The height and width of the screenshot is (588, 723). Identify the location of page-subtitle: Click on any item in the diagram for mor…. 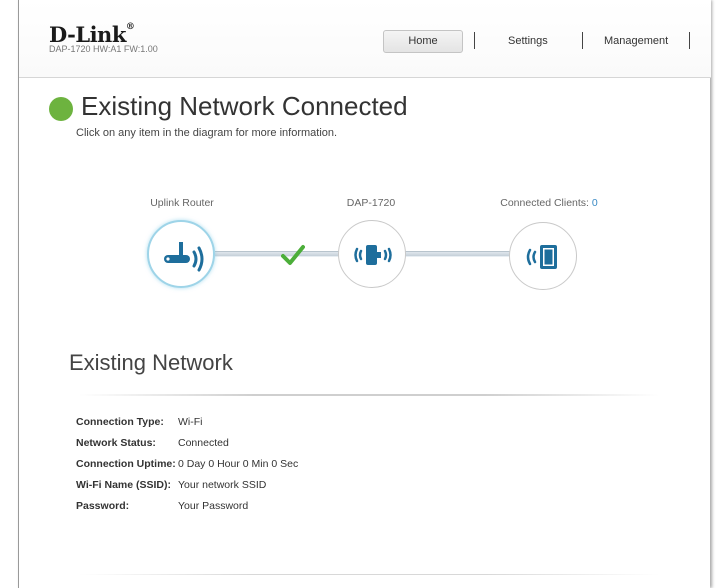
(207, 133).